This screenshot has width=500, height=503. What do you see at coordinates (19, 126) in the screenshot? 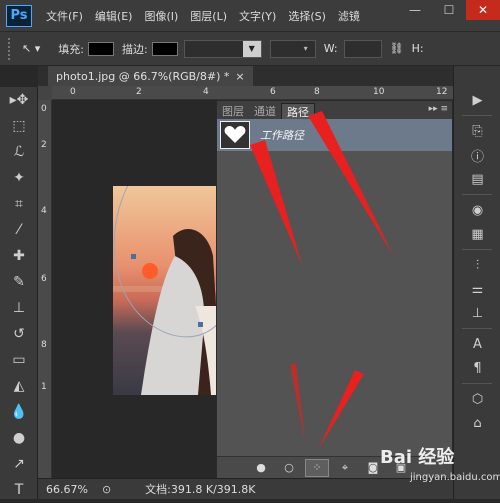
I see `marquee-tool-icon: ⬚` at bounding box center [19, 126].